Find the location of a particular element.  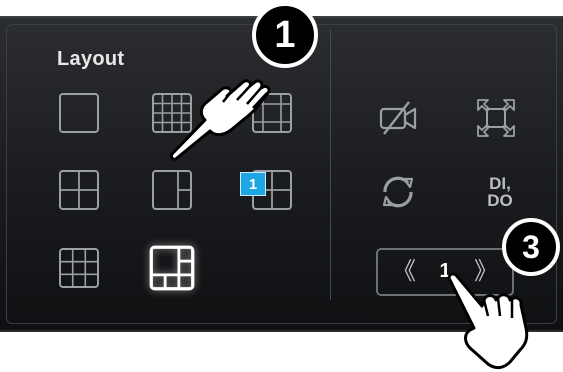

layout-split-1-plus-2-button is located at coordinates (172, 190).